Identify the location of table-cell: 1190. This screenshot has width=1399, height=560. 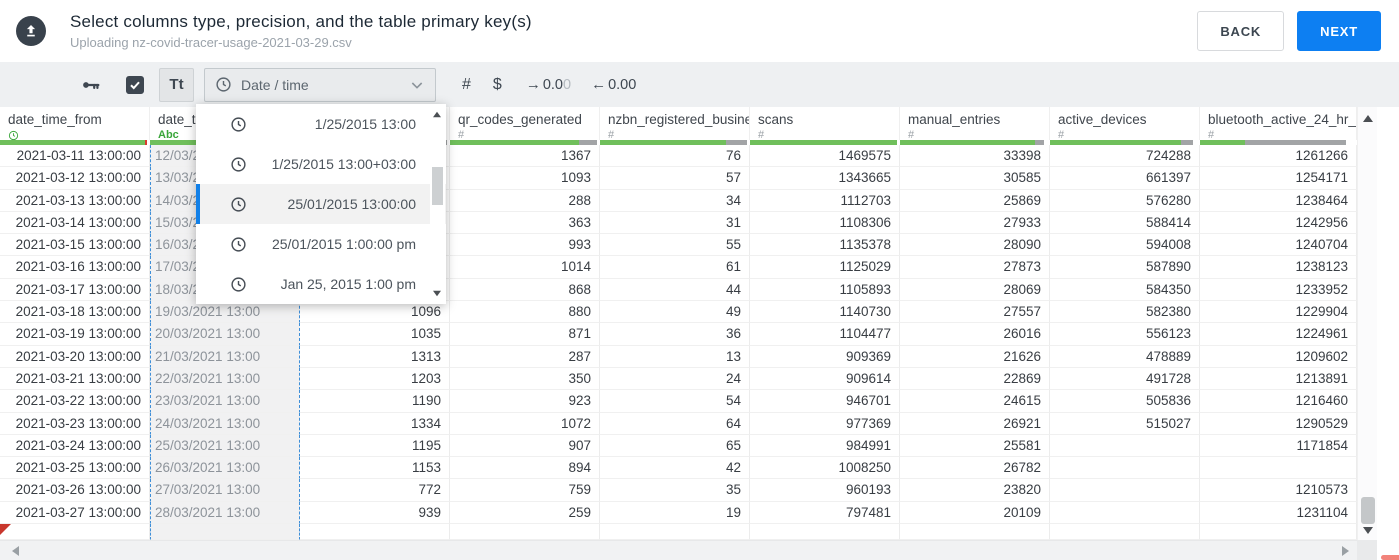
(375, 401).